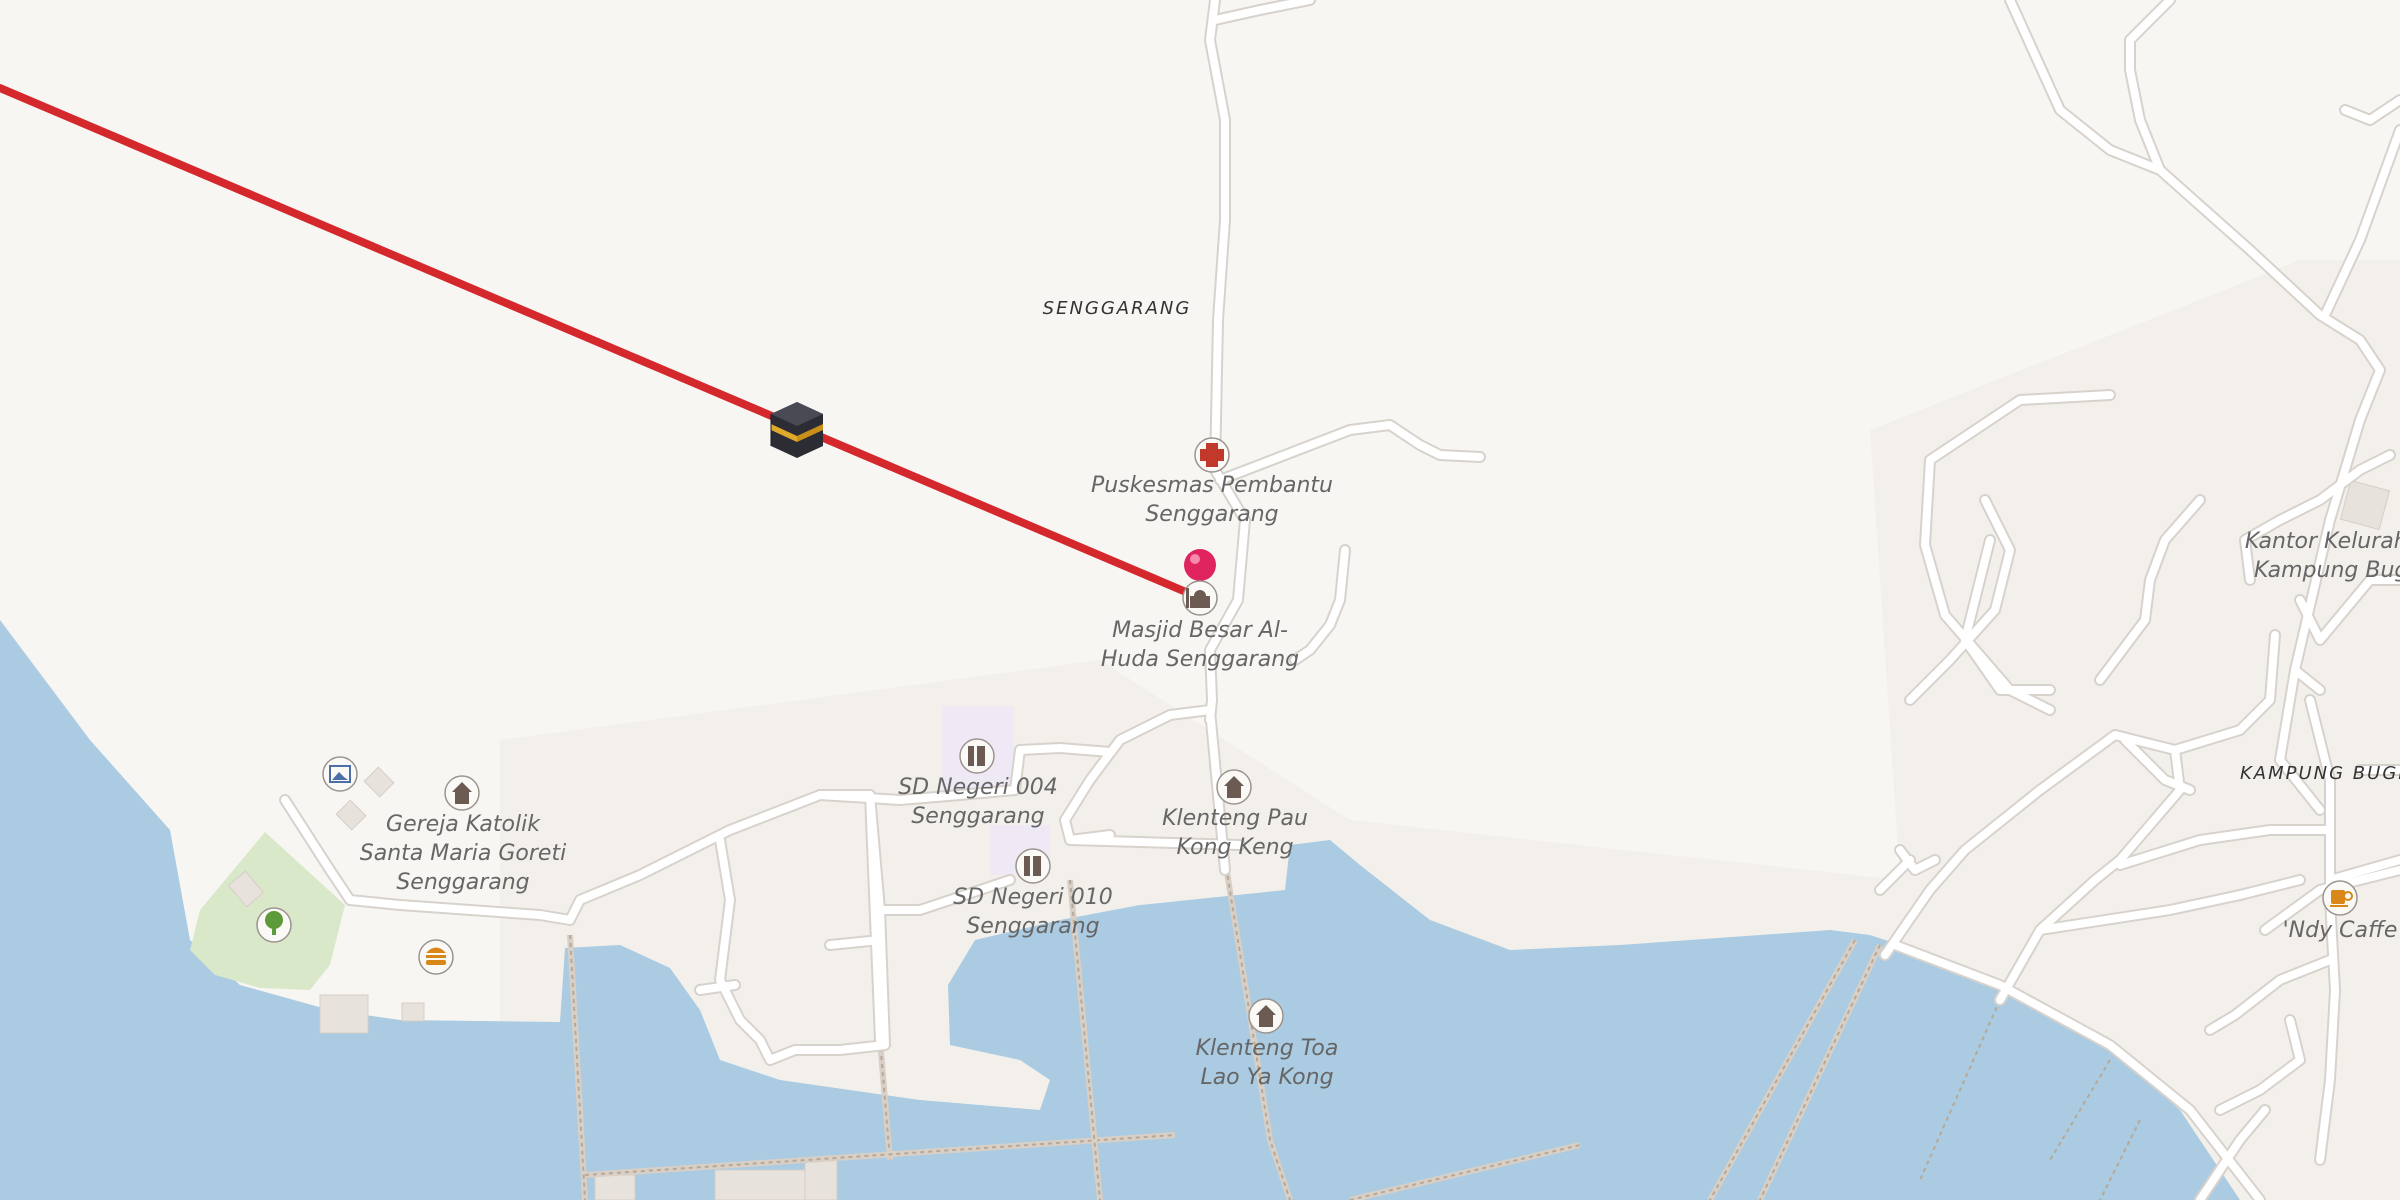  Describe the element at coordinates (2320, 773) in the screenshot. I see `place-label-kampung-bugis: KAMPUNG BUGIS` at that location.